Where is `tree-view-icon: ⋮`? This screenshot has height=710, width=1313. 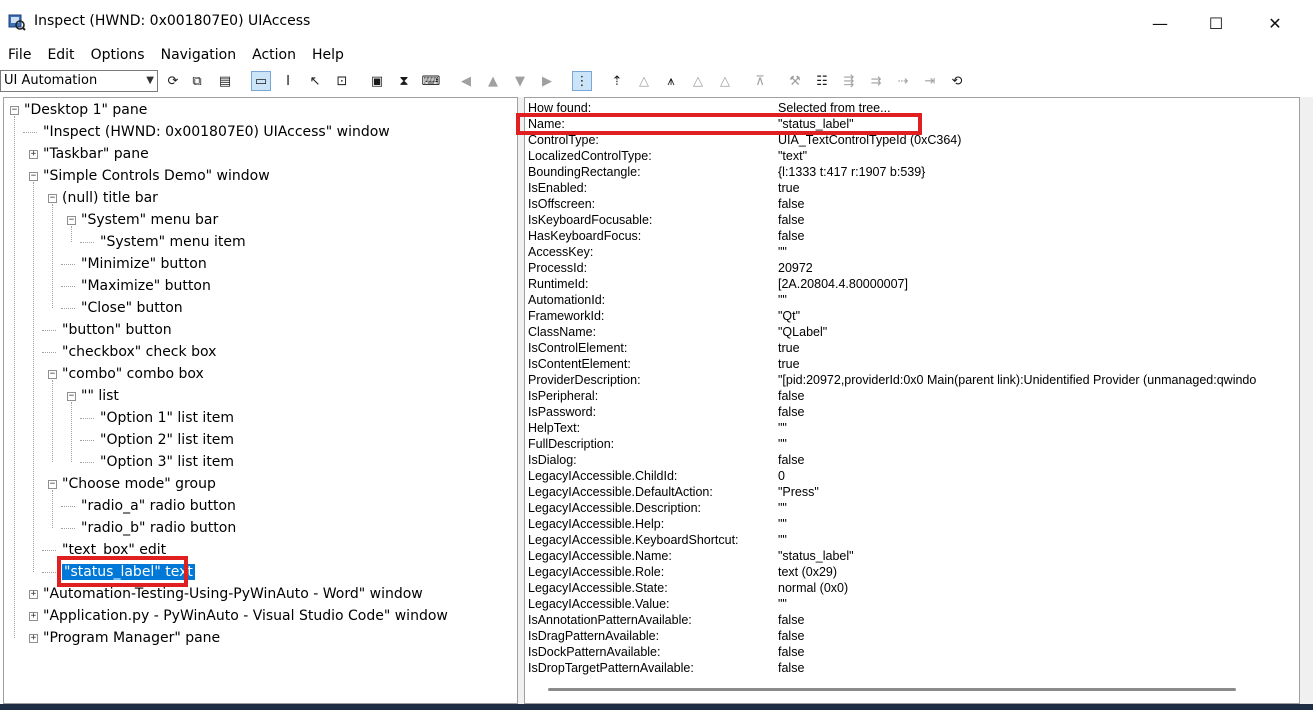
tree-view-icon: ⋮ is located at coordinates (582, 81).